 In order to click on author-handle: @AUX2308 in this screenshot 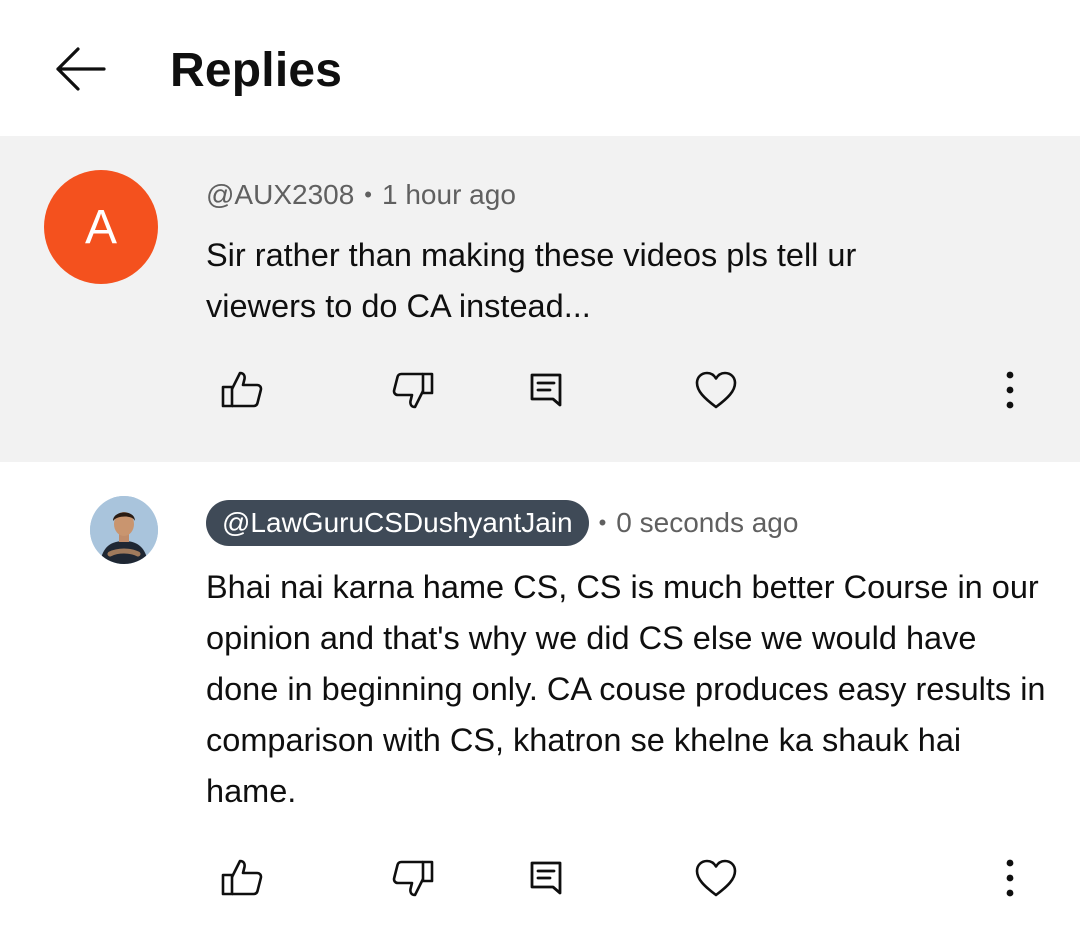, I will do `click(280, 195)`.